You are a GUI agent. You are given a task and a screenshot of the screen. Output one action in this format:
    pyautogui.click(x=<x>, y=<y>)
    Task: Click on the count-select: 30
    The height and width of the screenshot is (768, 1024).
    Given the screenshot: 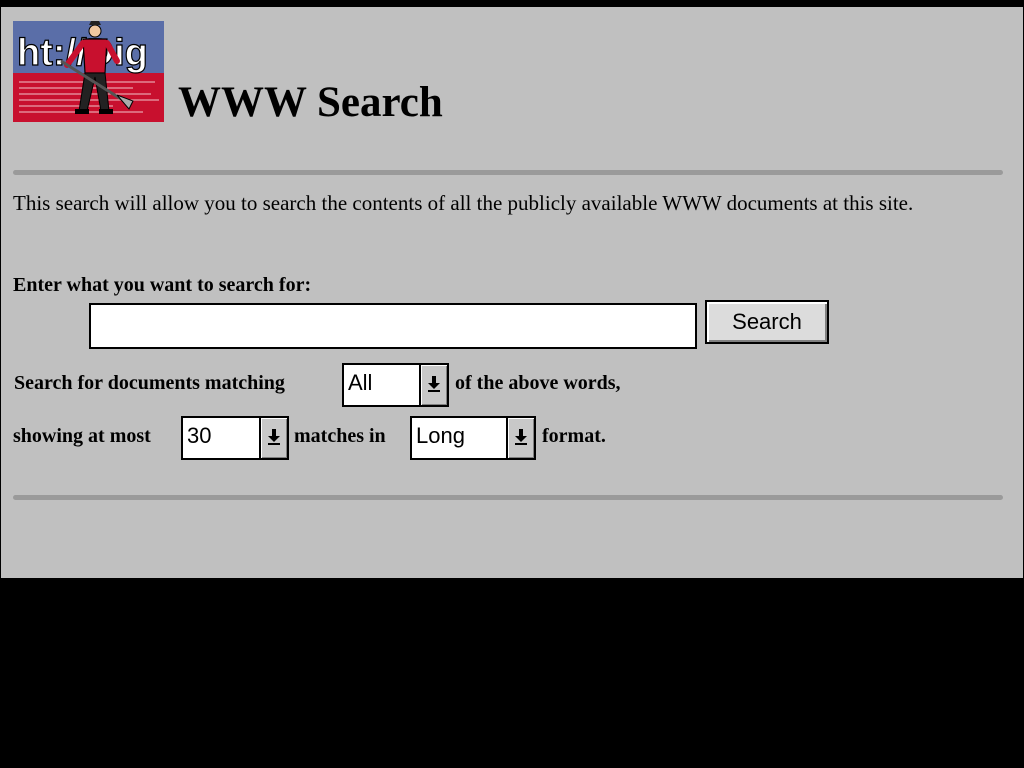 What is the action you would take?
    pyautogui.click(x=235, y=438)
    